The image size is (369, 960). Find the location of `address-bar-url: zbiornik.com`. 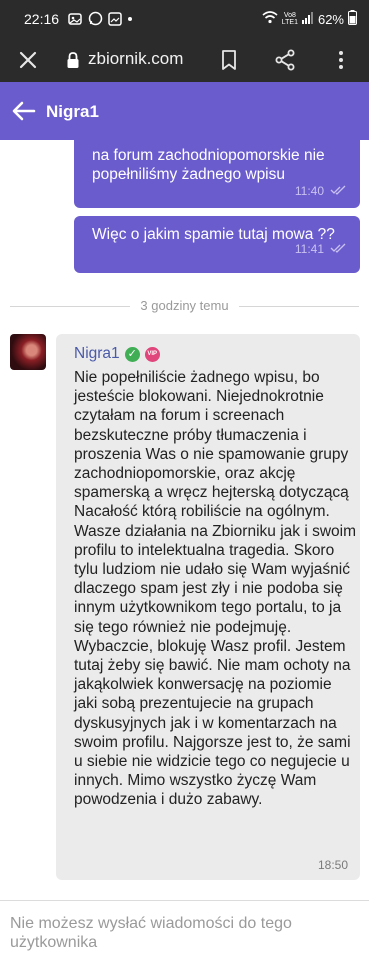

address-bar-url: zbiornik.com is located at coordinates (135, 59).